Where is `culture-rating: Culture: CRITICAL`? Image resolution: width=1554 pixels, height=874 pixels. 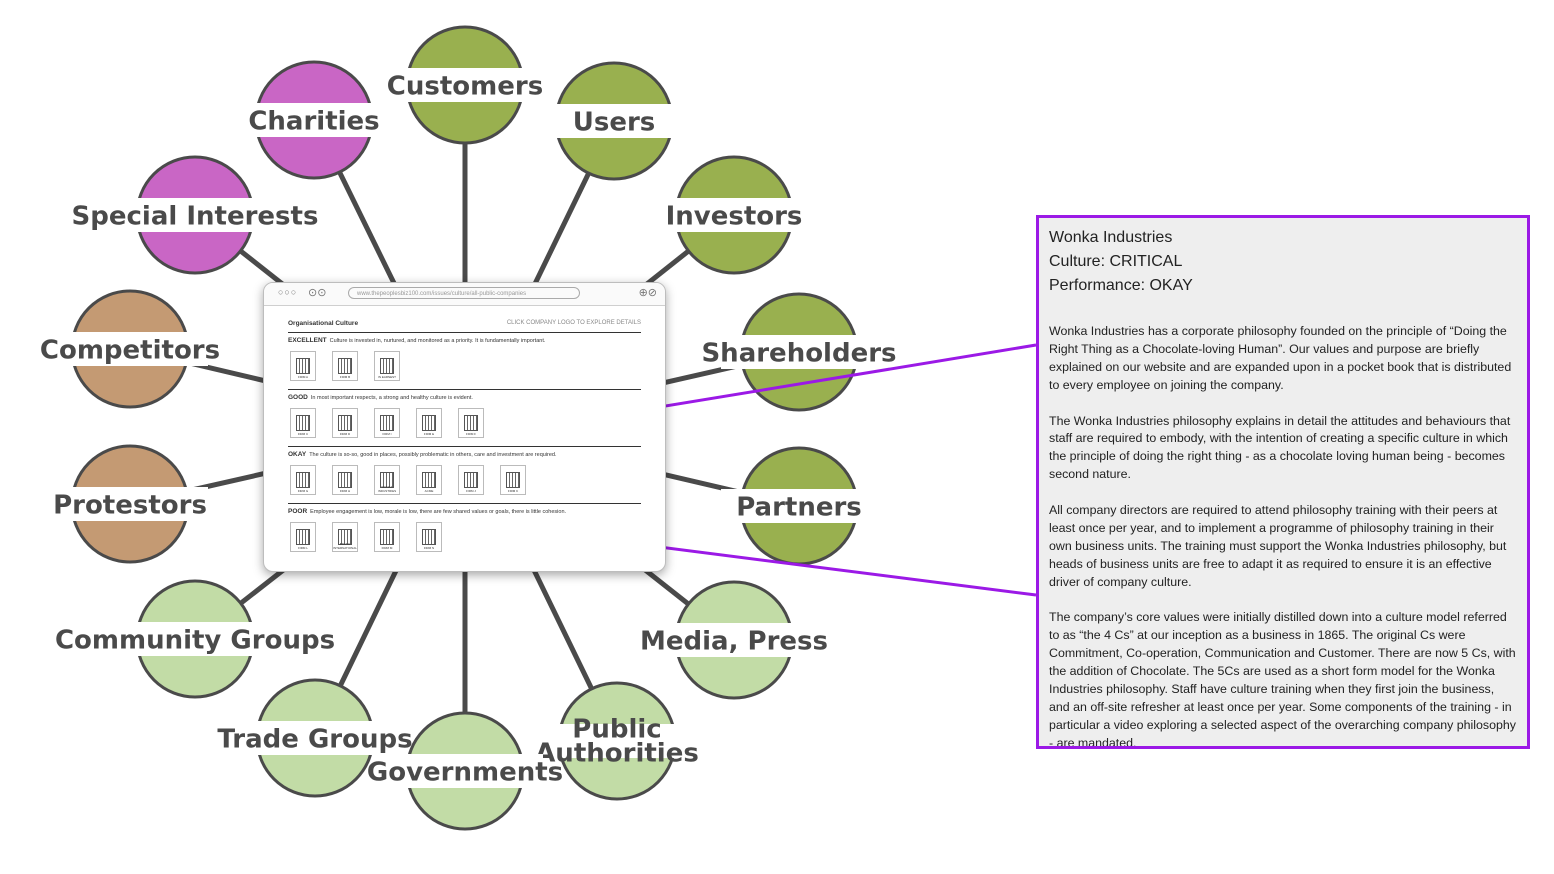
culture-rating: Culture: CRITICAL is located at coordinates (1116, 261).